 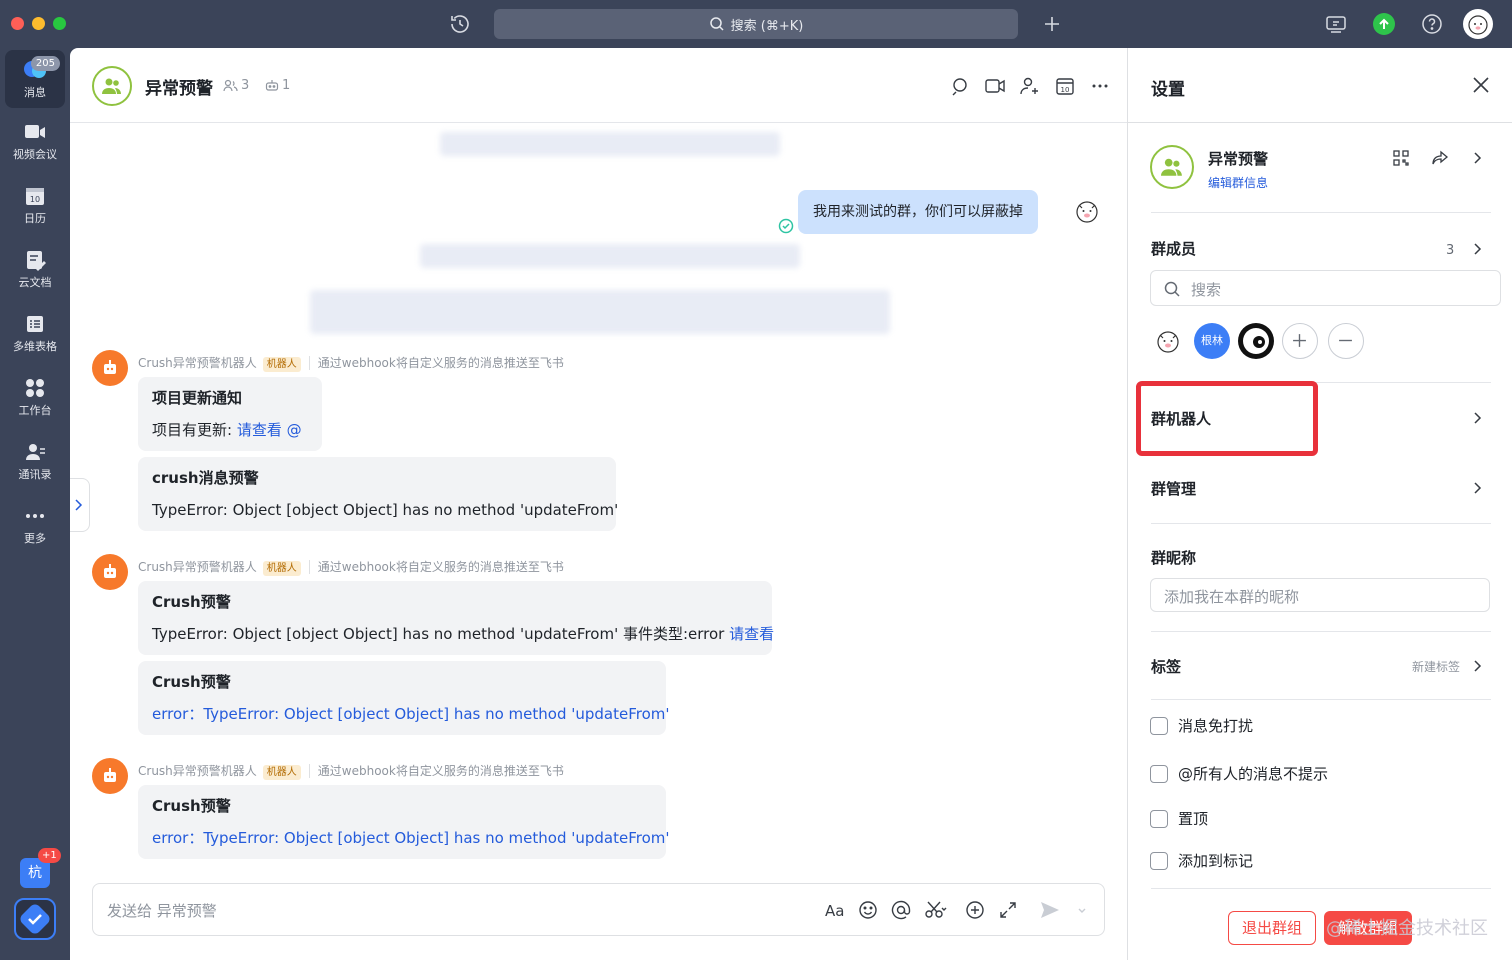 What do you see at coordinates (35, 527) in the screenshot?
I see `nav-more: 更多` at bounding box center [35, 527].